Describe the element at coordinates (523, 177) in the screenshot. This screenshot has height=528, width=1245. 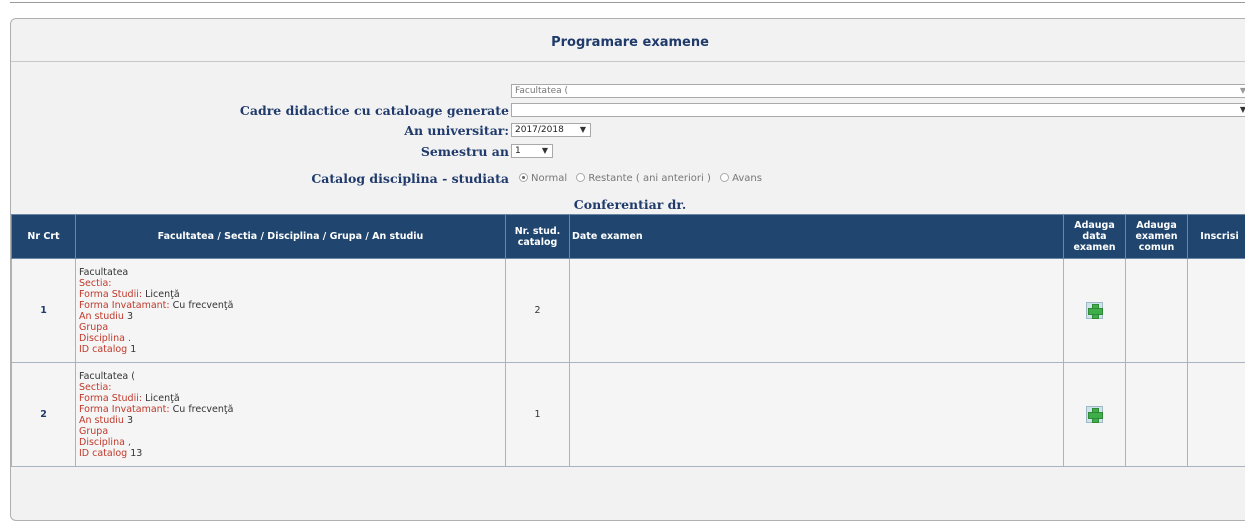
I see `radio-normal-input` at that location.